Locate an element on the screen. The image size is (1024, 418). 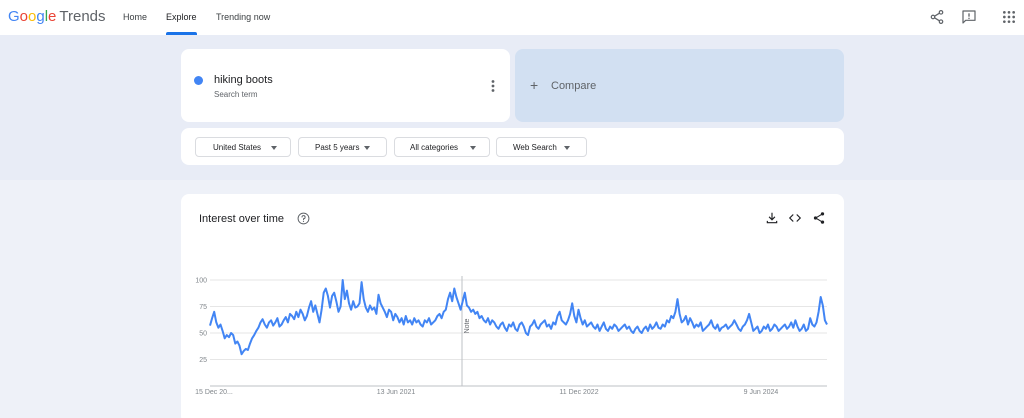
time-range-dropdown: Past 5 years is located at coordinates (342, 147).